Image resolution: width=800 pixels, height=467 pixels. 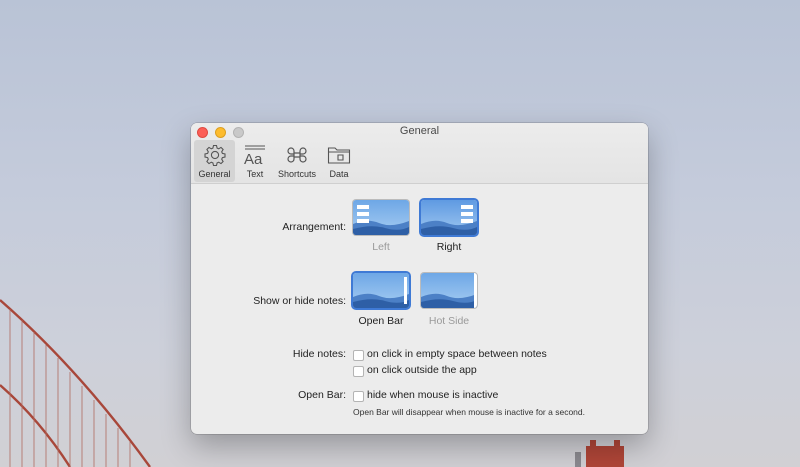 I want to click on svg-text: Aa, so click(x=253, y=159).